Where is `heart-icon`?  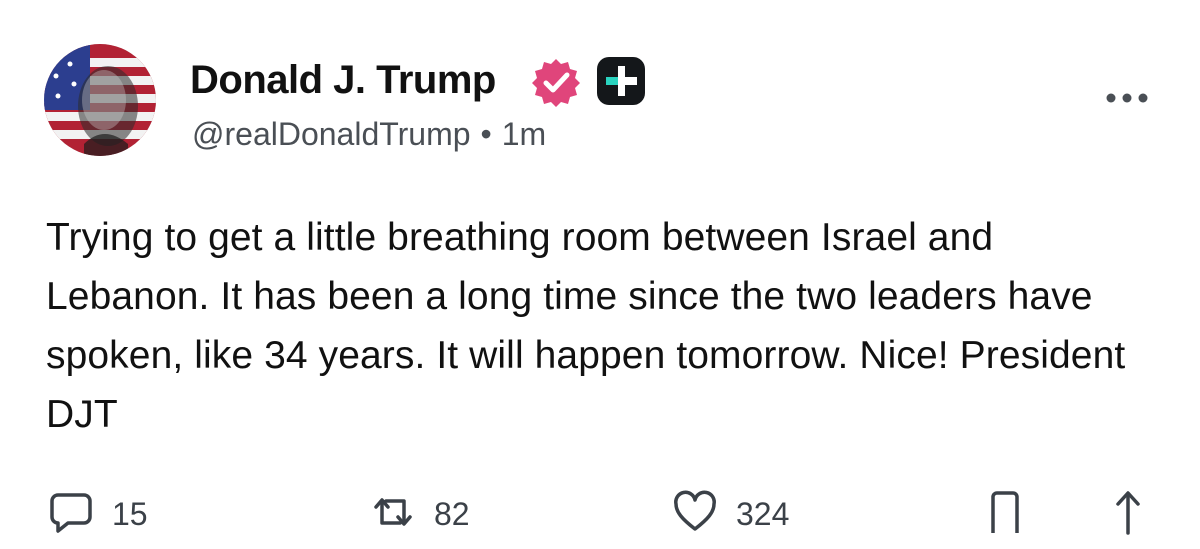 heart-icon is located at coordinates (695, 514).